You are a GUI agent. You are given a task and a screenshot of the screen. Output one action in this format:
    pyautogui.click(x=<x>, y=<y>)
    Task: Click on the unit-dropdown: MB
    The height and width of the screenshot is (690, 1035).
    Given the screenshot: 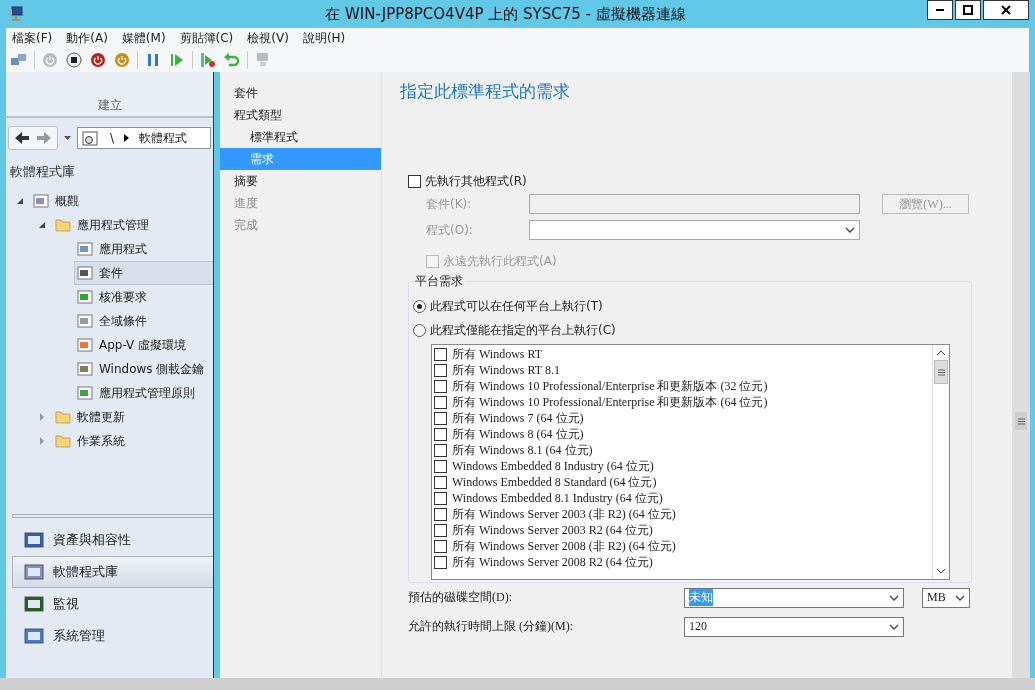 What is the action you would take?
    pyautogui.click(x=946, y=597)
    